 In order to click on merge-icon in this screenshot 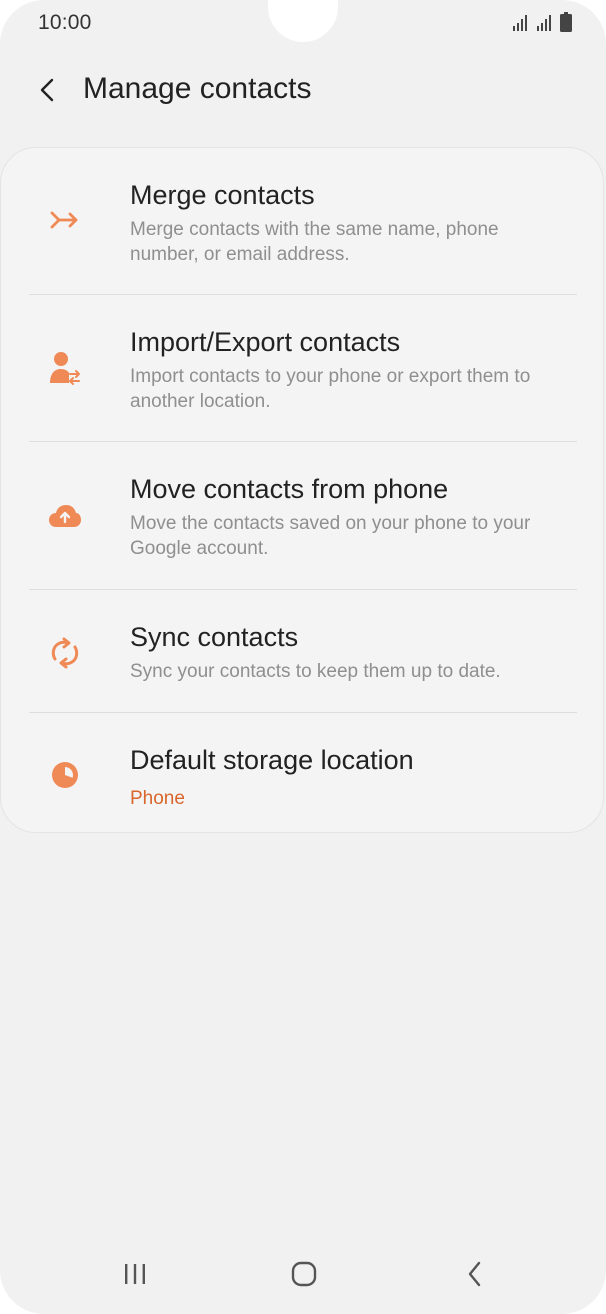, I will do `click(65, 220)`.